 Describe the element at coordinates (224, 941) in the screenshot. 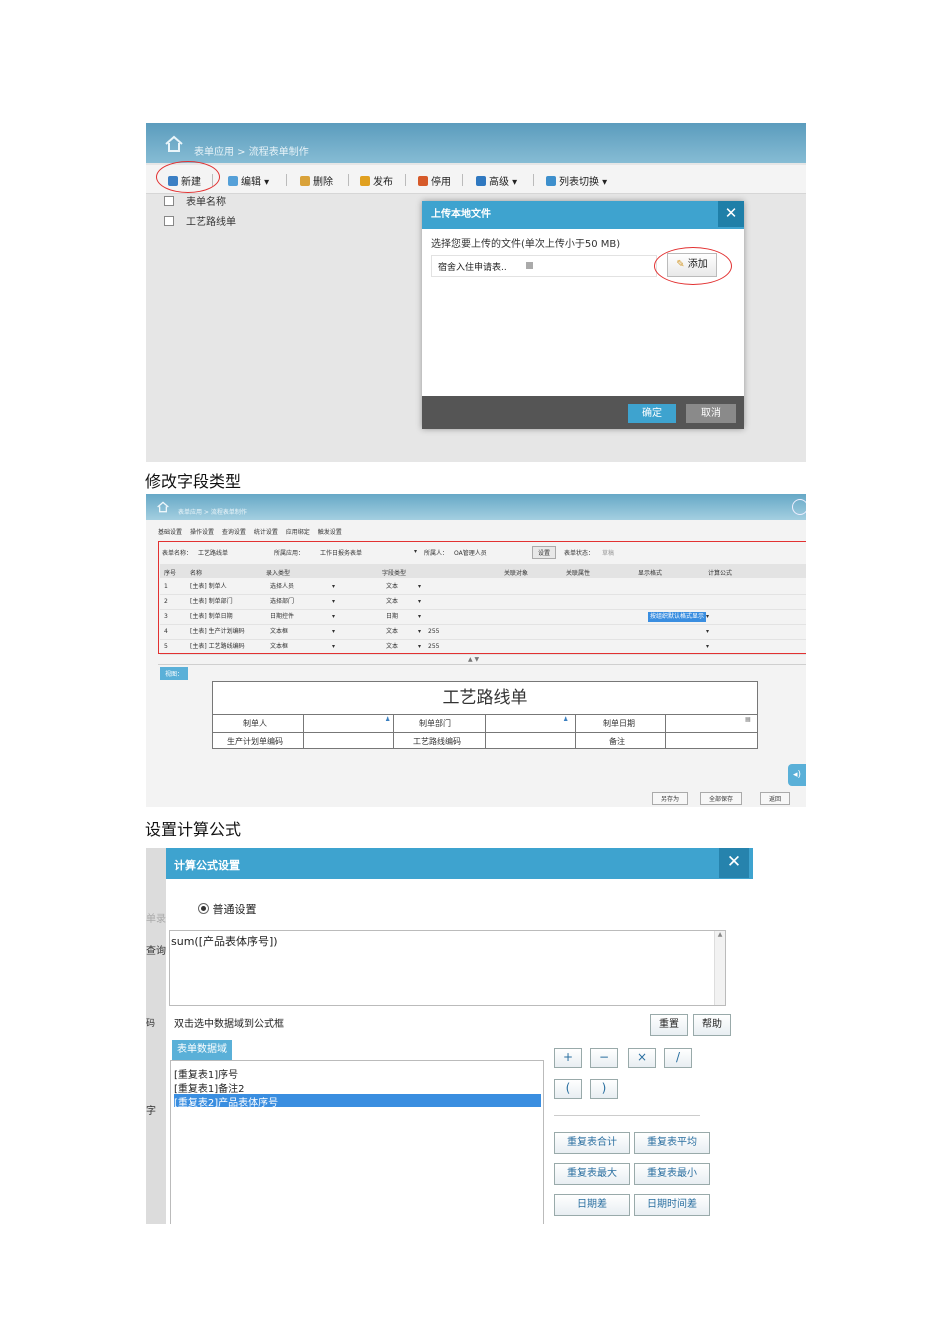

I see `formula-text: sum([产品表体序号])` at that location.